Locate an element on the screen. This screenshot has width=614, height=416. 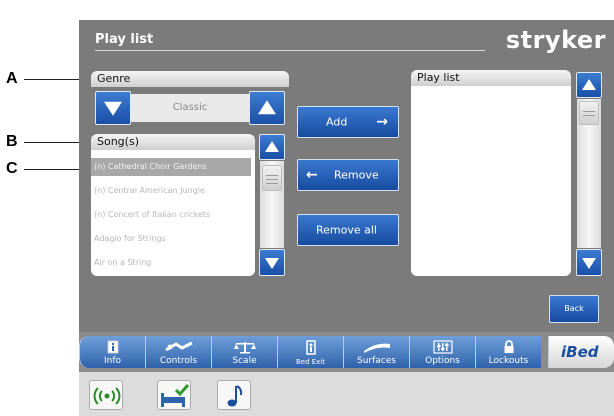
playlist-scroll-up-button is located at coordinates (589, 85).